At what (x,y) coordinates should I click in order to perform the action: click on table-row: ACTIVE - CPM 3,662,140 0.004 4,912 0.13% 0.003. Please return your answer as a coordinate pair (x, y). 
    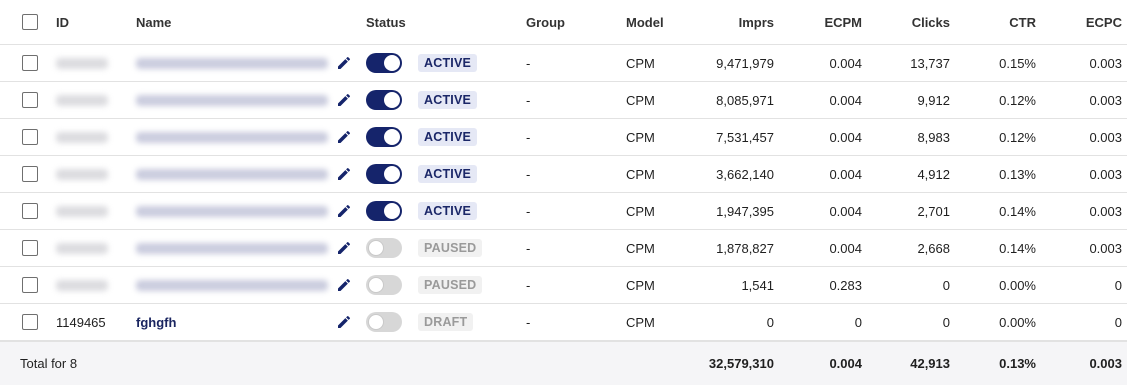
    Looking at the image, I should click on (563, 174).